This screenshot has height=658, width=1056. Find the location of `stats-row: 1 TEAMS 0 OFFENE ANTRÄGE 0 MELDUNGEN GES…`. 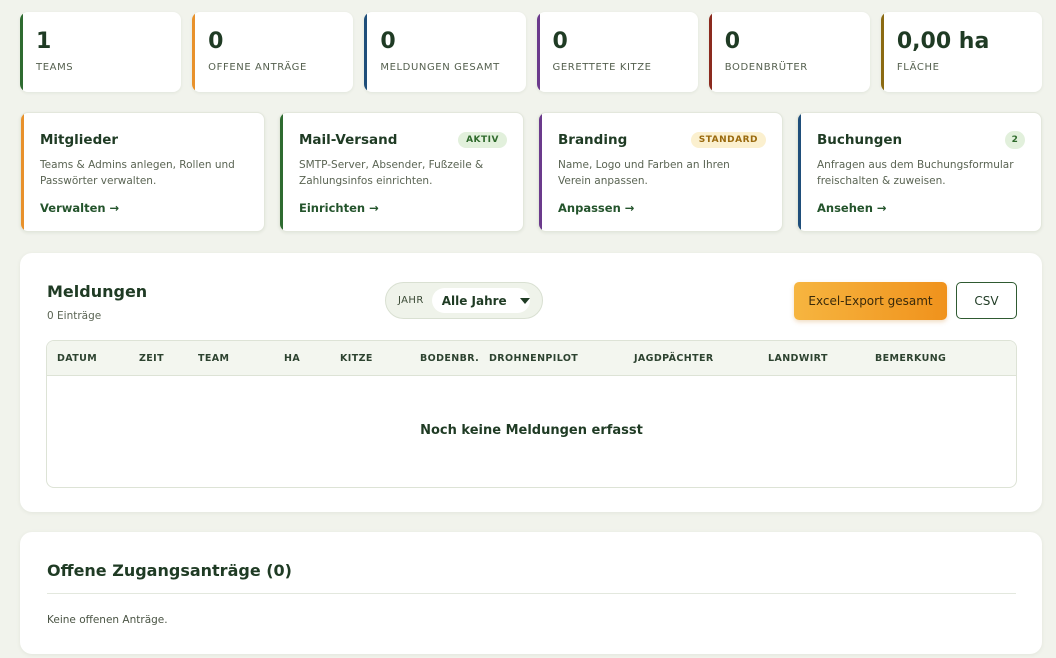

stats-row: 1 TEAMS 0 OFFENE ANTRÄGE 0 MELDUNGEN GES… is located at coordinates (531, 52).